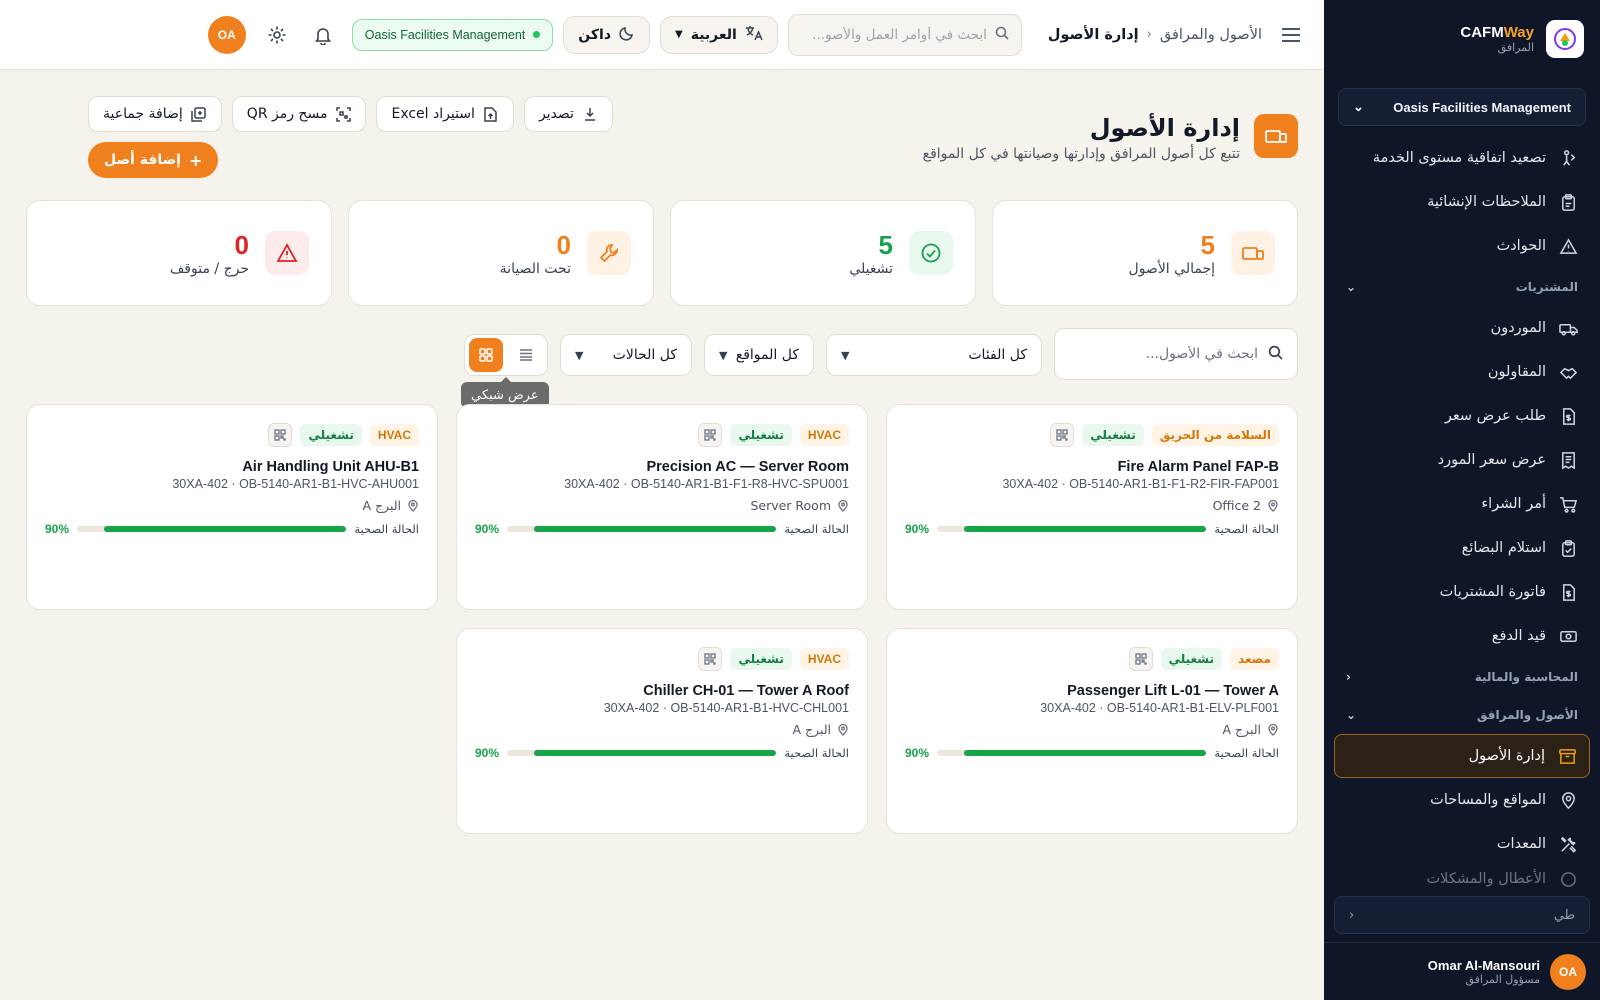 The height and width of the screenshot is (1000, 1600). What do you see at coordinates (1491, 460) in the screenshot?
I see `sidebar-item-label: عرض سعر المورد` at bounding box center [1491, 460].